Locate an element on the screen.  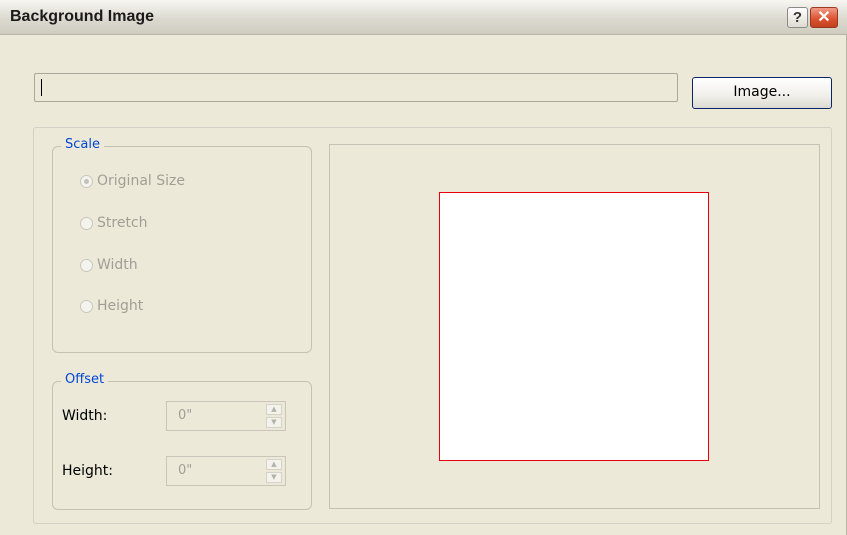
offset-height-field: 0" ▲ ▼ is located at coordinates (226, 471).